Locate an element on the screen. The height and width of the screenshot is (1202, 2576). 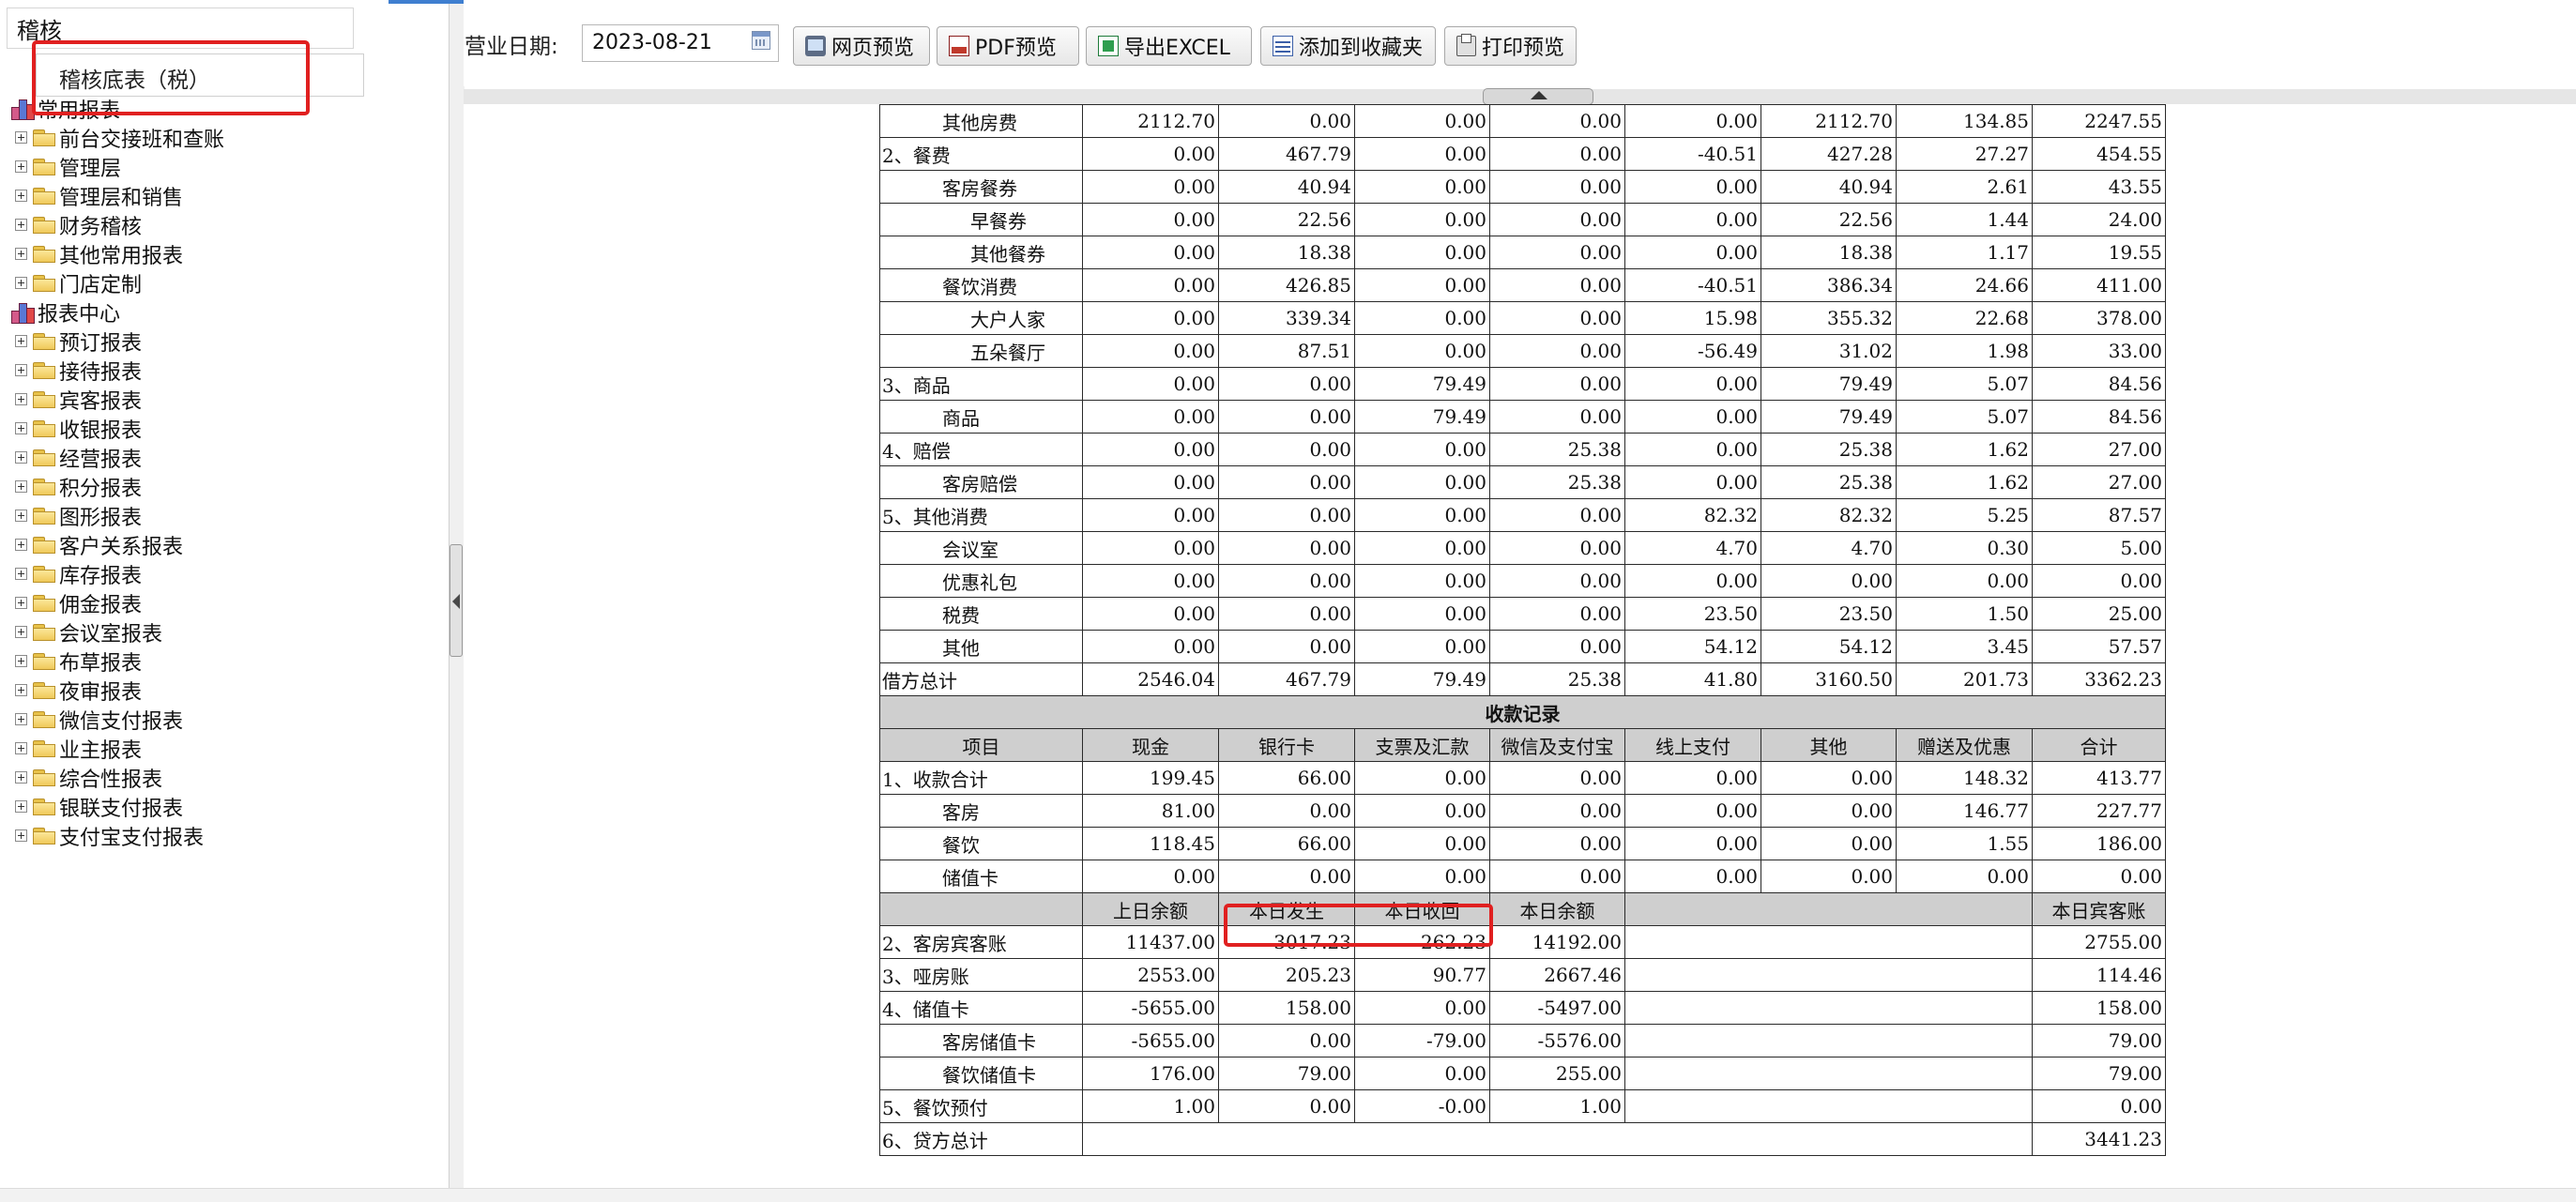
amount-cell: 148.32 is located at coordinates (1964, 778).